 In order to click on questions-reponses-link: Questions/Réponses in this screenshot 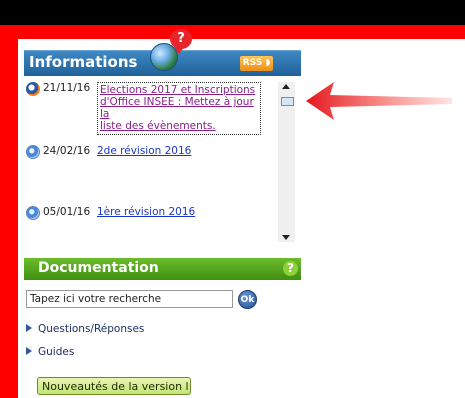, I will do `click(85, 329)`.